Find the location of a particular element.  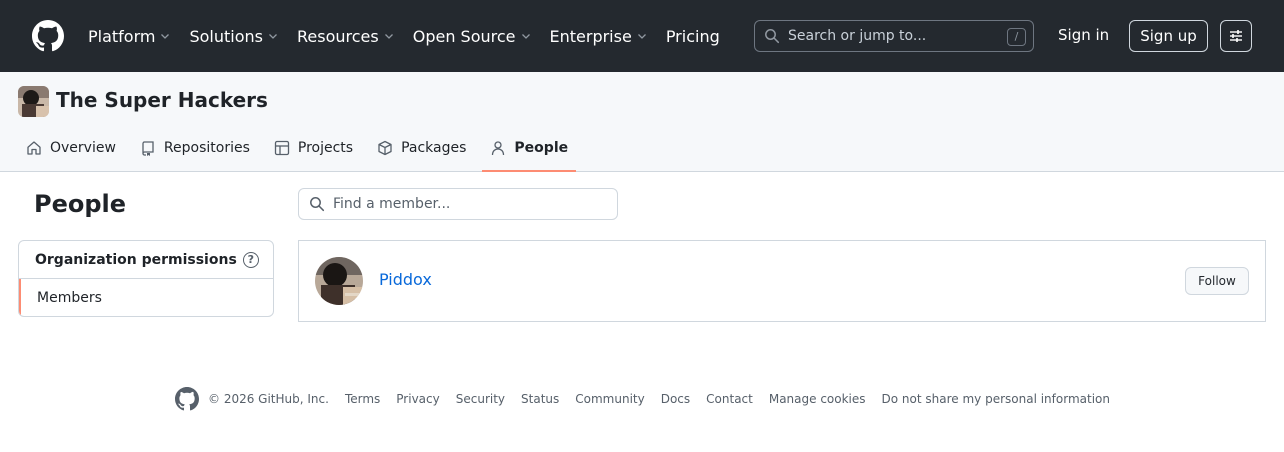

permissions-menu: Organization permissions ? Members is located at coordinates (146, 278).